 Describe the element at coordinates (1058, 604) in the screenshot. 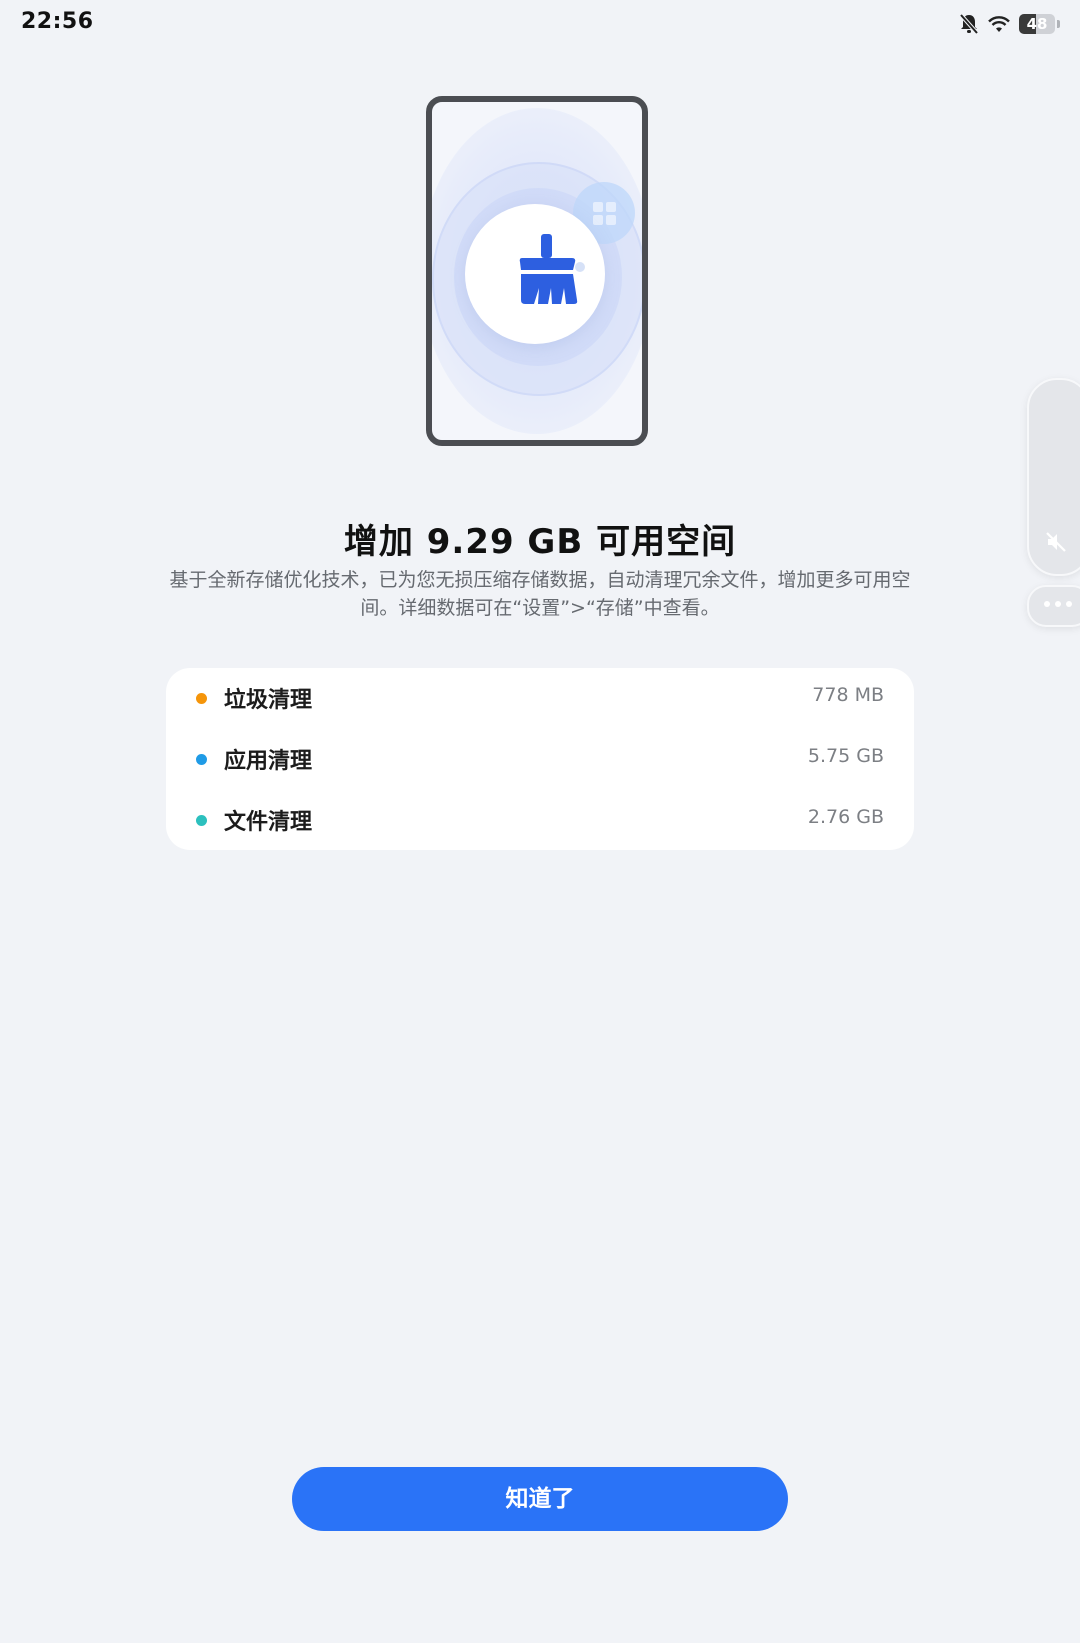

I see `more-icon` at that location.